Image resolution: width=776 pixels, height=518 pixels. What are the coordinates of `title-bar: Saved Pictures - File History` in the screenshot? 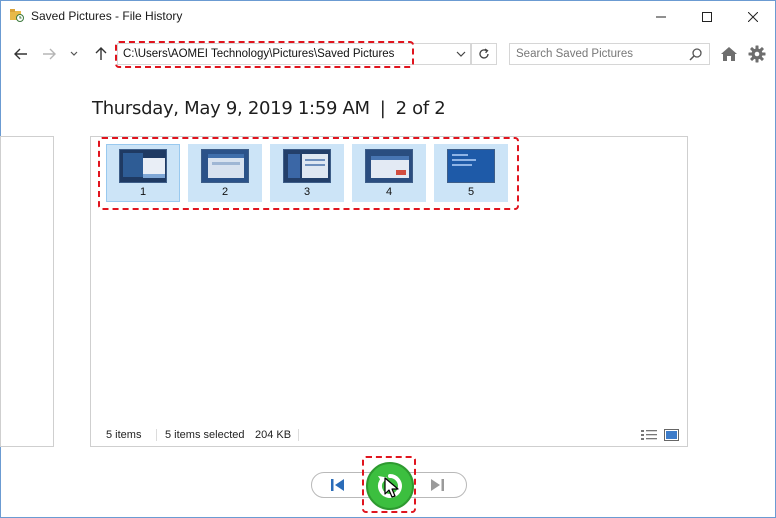 It's located at (388, 16).